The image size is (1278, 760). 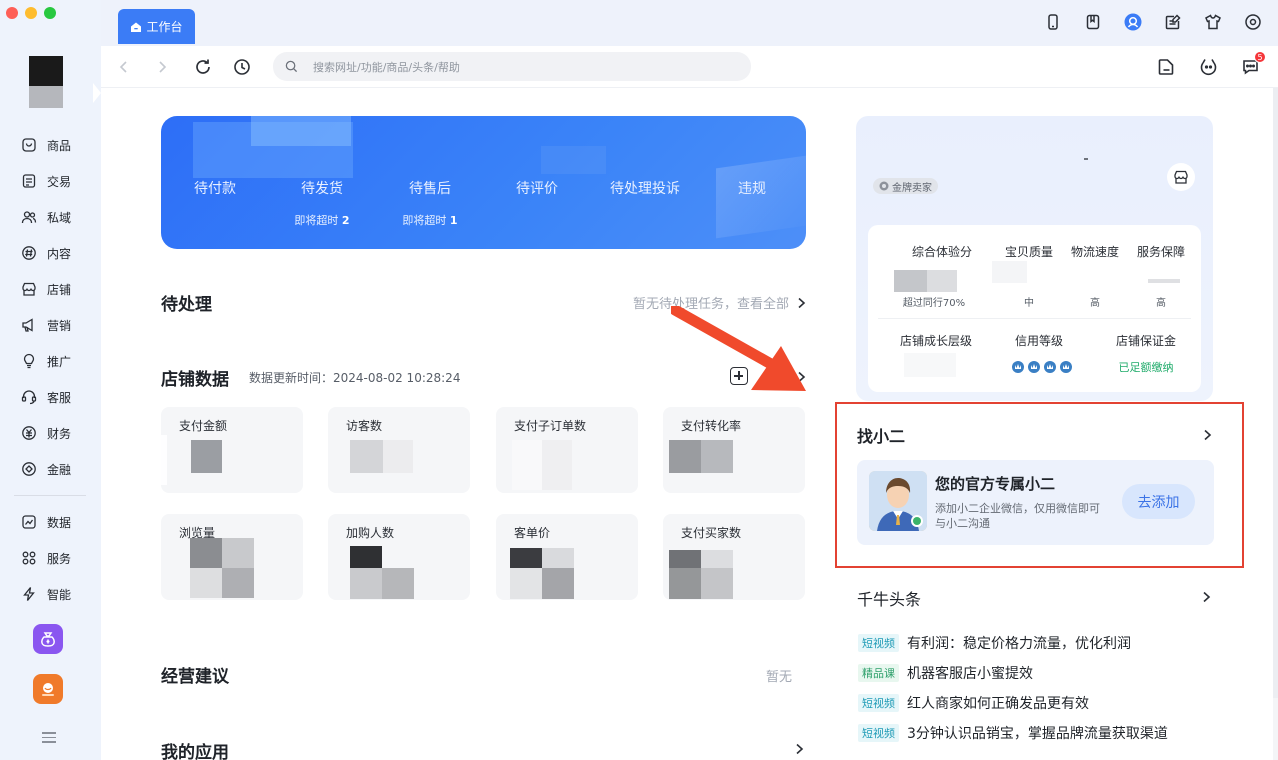 I want to click on refresh-icon, so click(x=203, y=67).